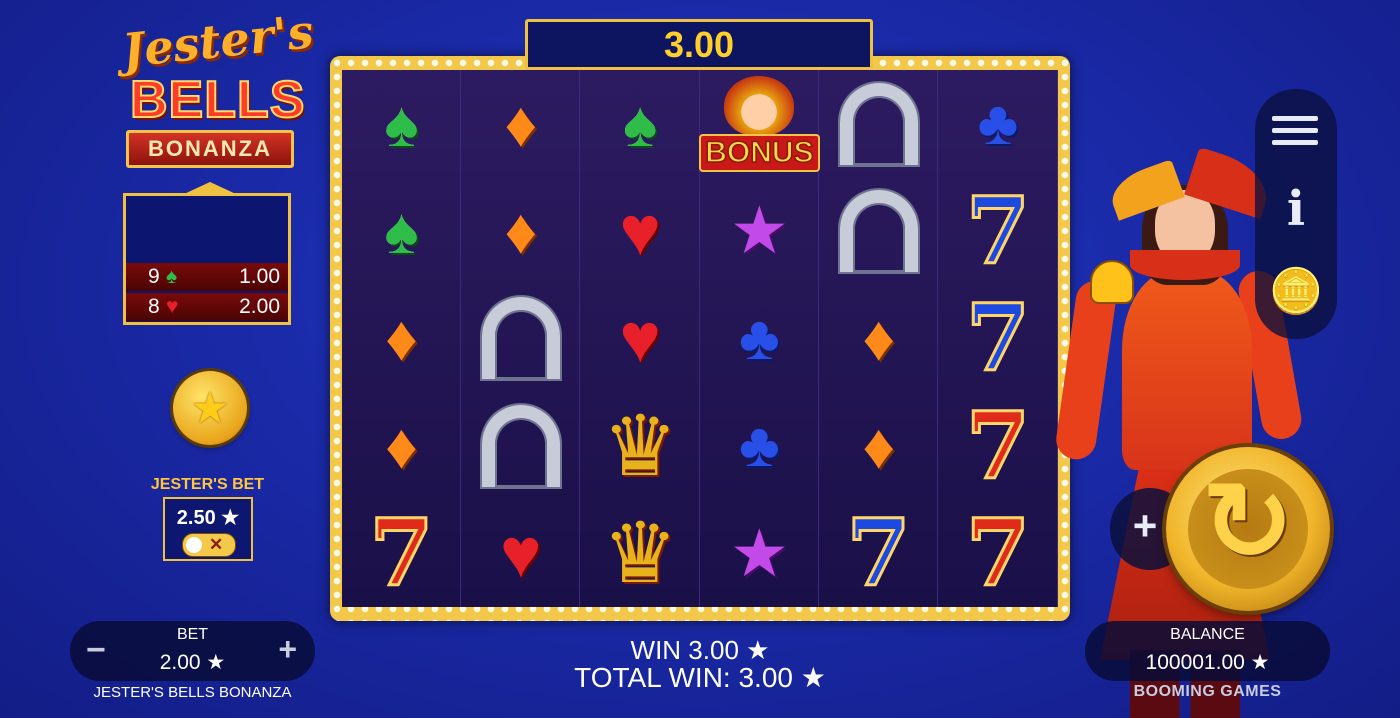 Image resolution: width=1400 pixels, height=718 pixels. I want to click on balance-panel: BALANCE 100001.00 ★, so click(1207, 651).